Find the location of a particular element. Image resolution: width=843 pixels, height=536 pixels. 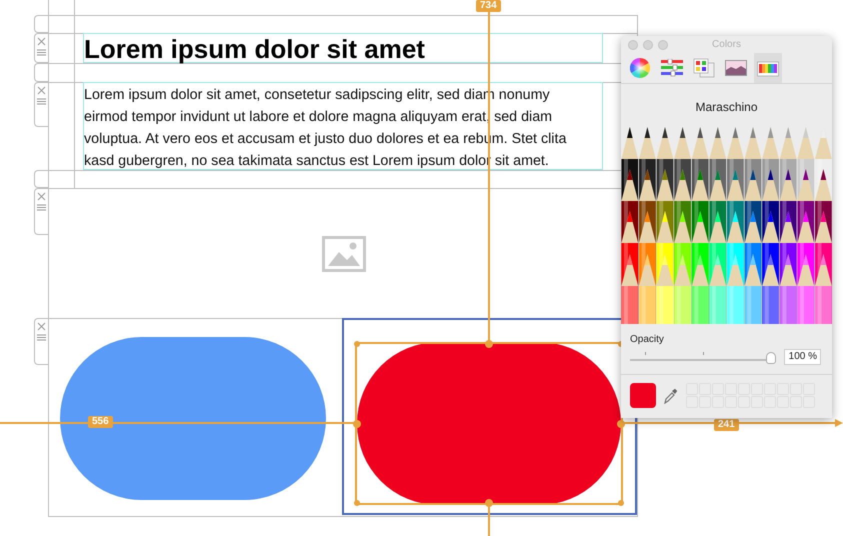

color-wheel-icon is located at coordinates (640, 68).